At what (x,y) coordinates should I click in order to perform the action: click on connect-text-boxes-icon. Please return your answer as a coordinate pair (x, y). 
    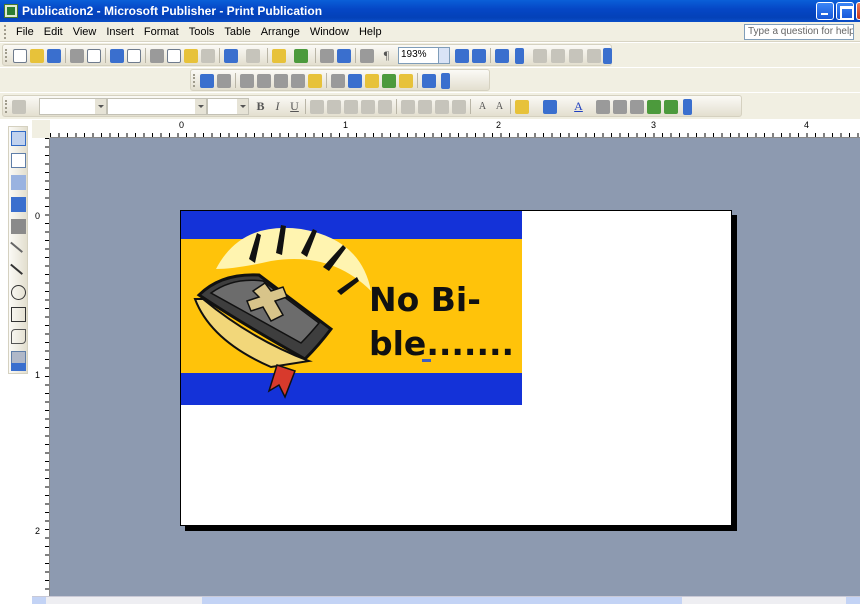
    Looking at the image, I should click on (540, 56).